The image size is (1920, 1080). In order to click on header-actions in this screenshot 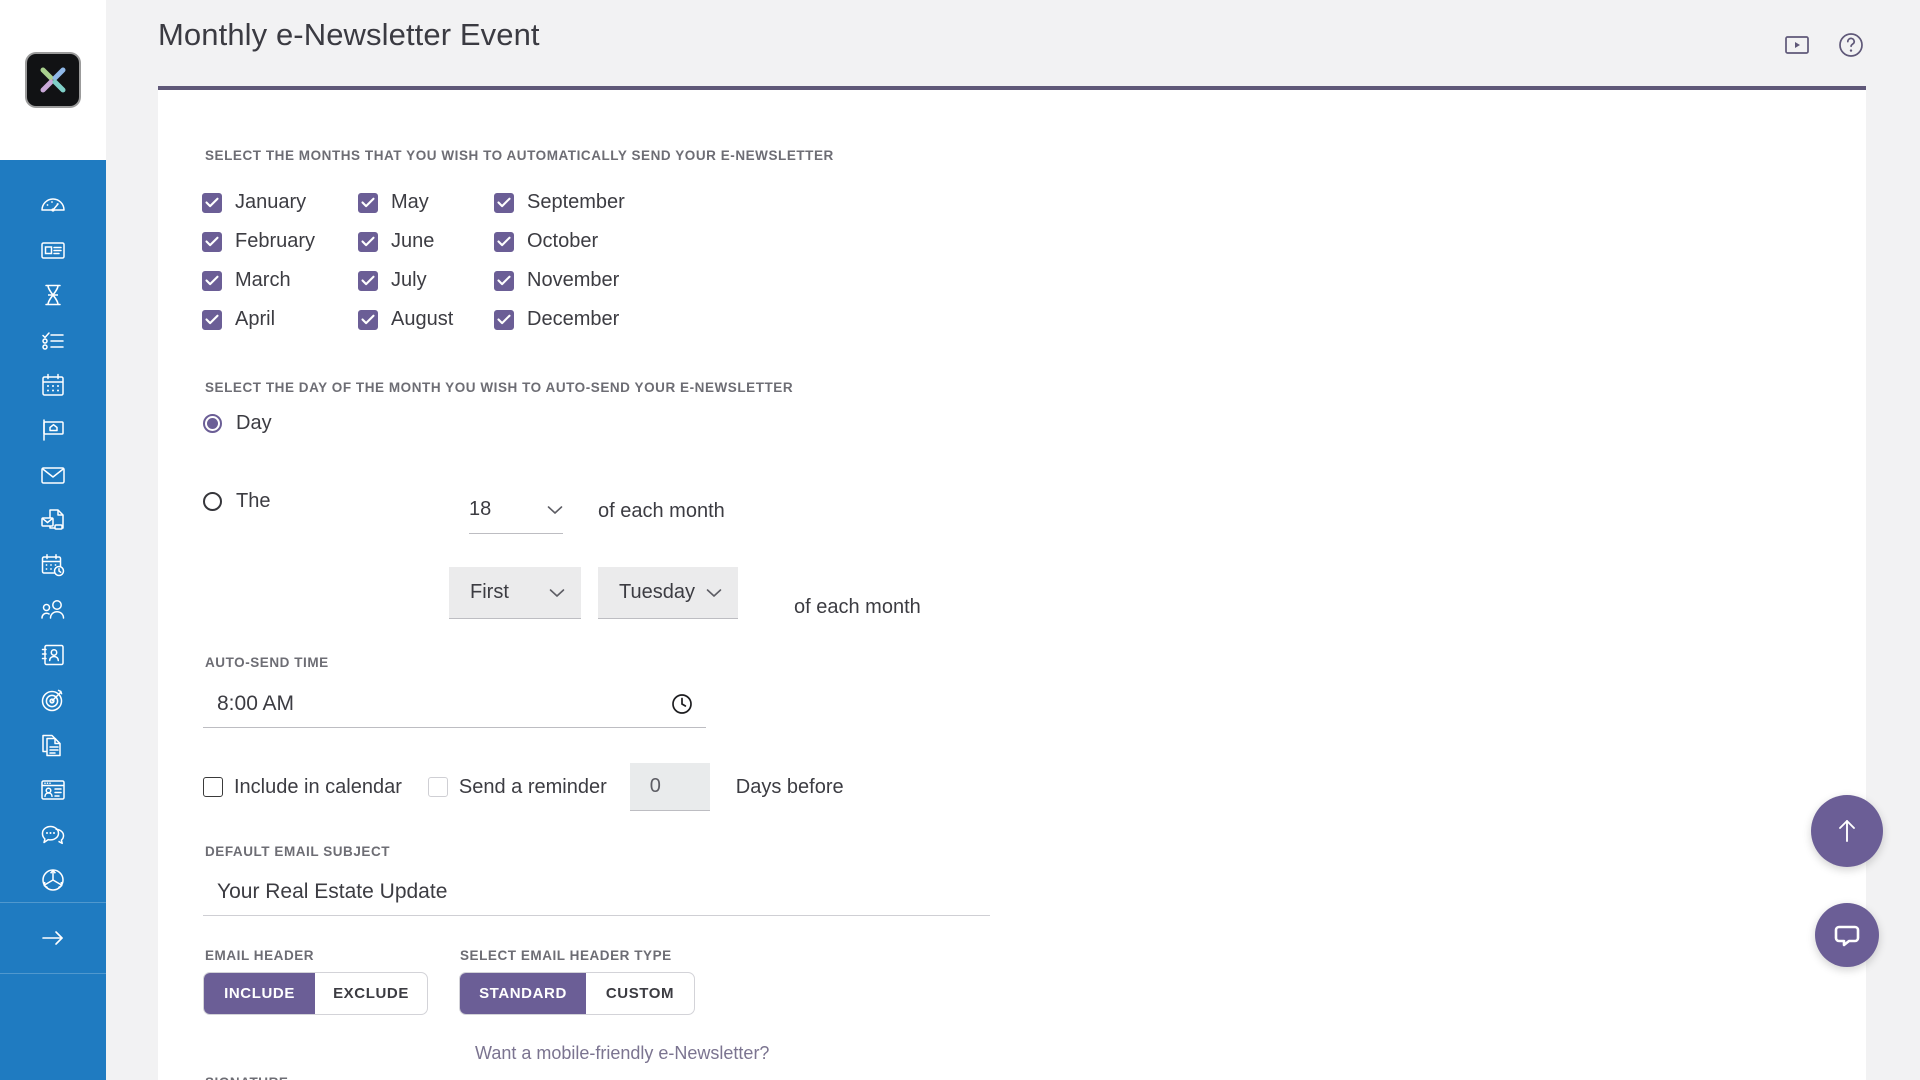, I will do `click(1824, 45)`.